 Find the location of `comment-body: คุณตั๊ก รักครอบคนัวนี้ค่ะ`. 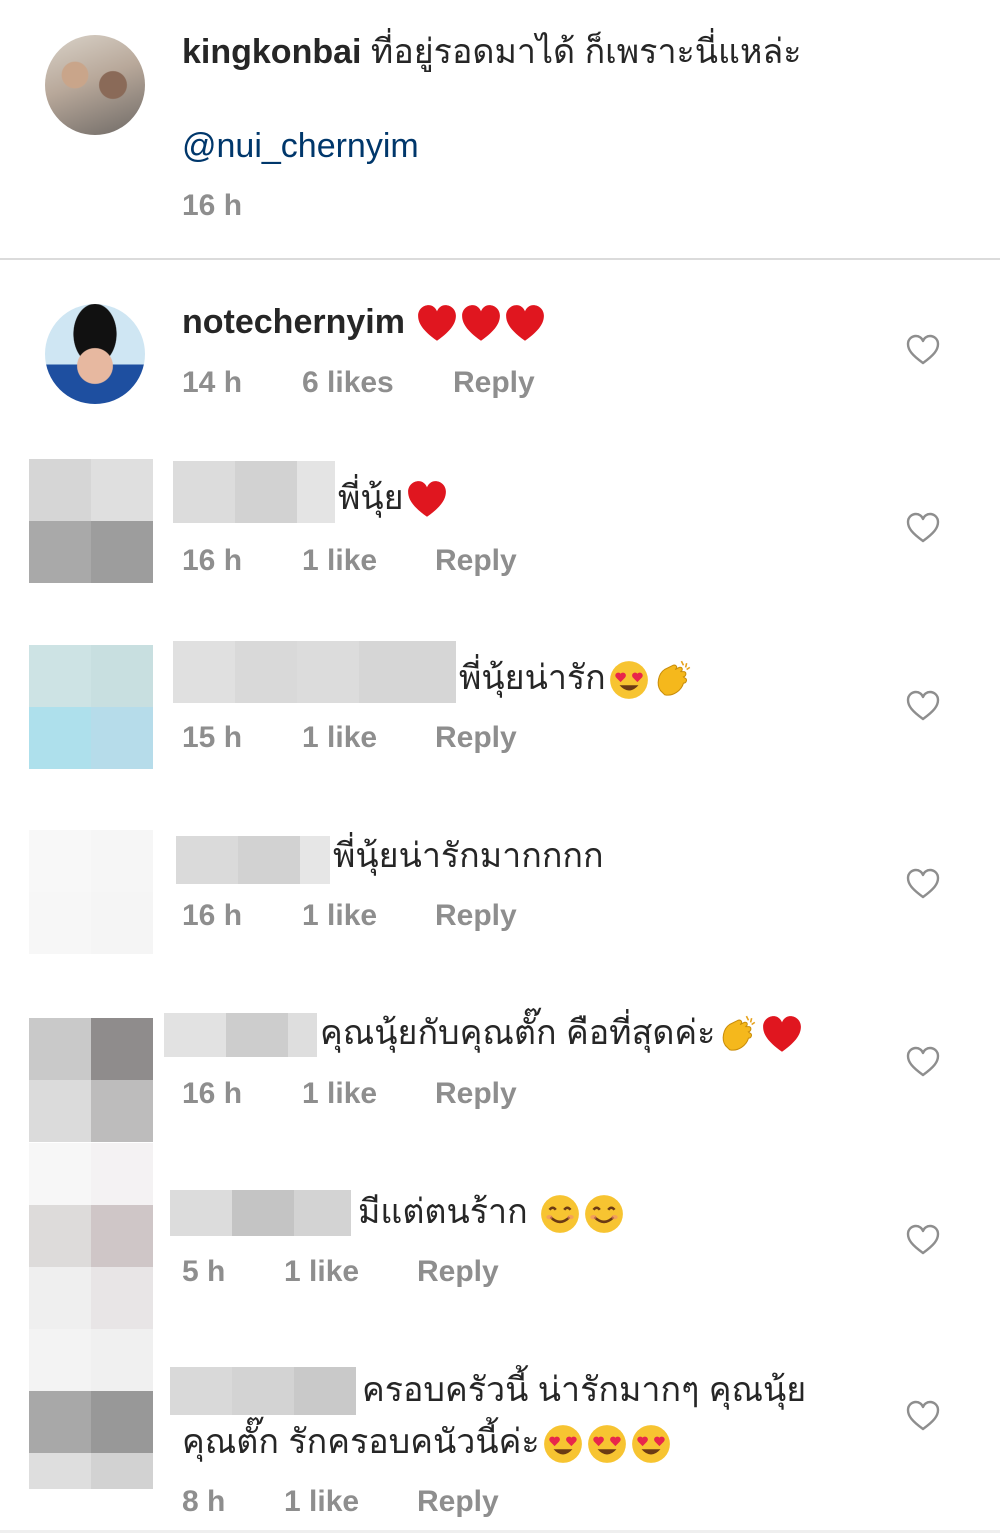

comment-body: คุณตั๊ก รักครอบคนัวนี้ค่ะ is located at coordinates (361, 1442).